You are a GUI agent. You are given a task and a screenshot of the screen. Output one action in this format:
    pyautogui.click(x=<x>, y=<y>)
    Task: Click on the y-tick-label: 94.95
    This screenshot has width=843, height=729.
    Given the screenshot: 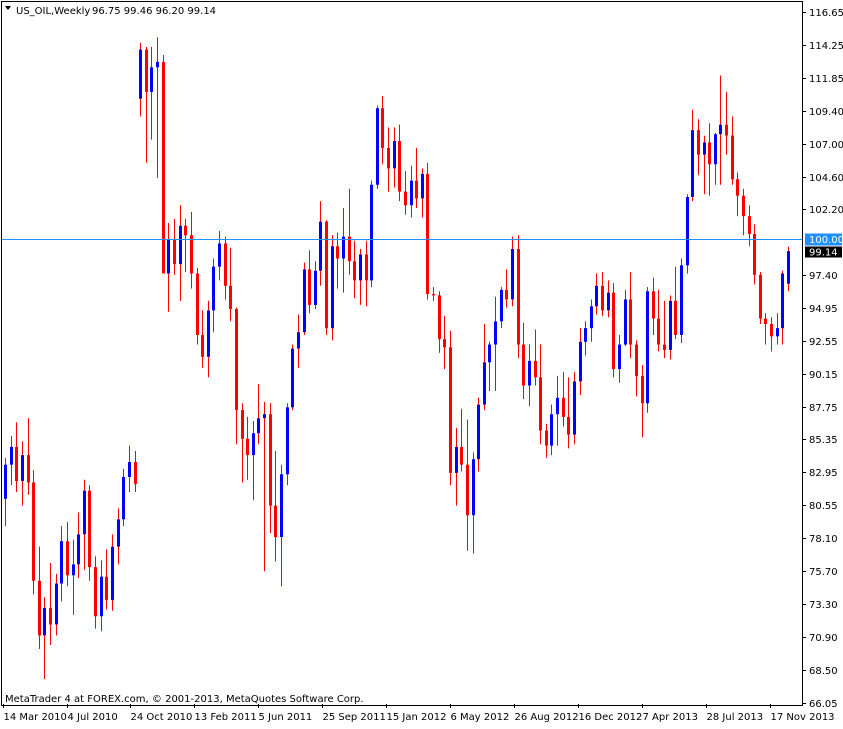 What is the action you would take?
    pyautogui.click(x=823, y=309)
    